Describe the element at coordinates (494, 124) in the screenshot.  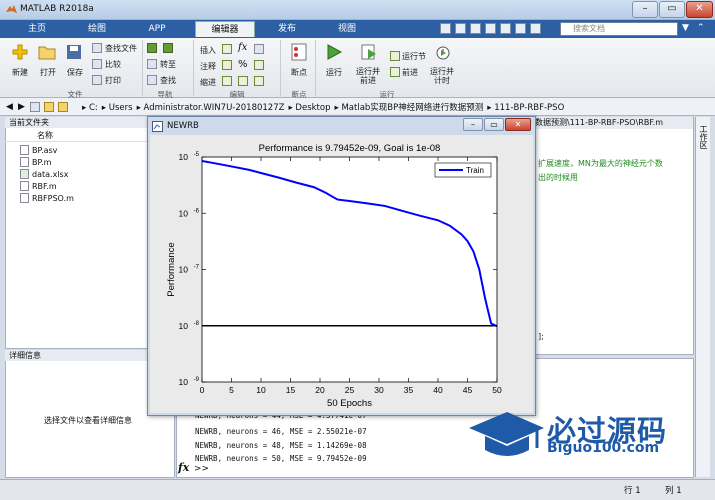
I see `figure-maximize-button: ▭` at that location.